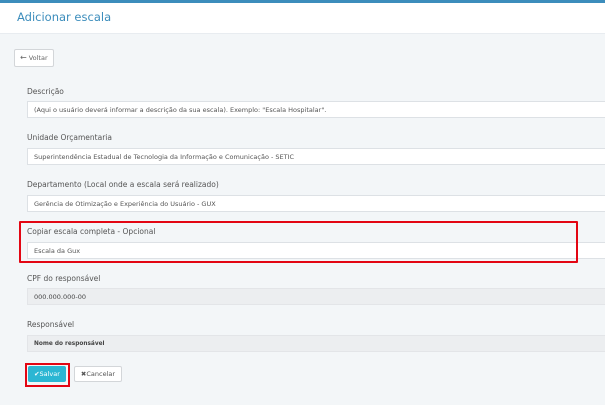  What do you see at coordinates (298, 242) in the screenshot?
I see `highlight-box-copiar-escala` at bounding box center [298, 242].